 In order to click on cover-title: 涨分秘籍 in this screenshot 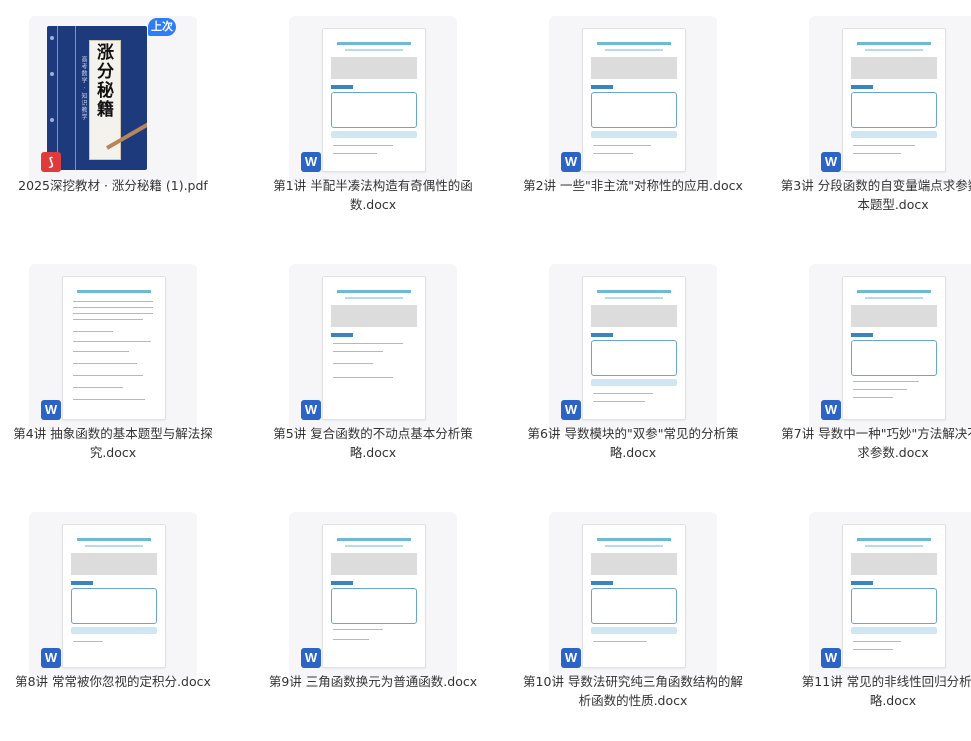, I will do `click(103, 81)`.